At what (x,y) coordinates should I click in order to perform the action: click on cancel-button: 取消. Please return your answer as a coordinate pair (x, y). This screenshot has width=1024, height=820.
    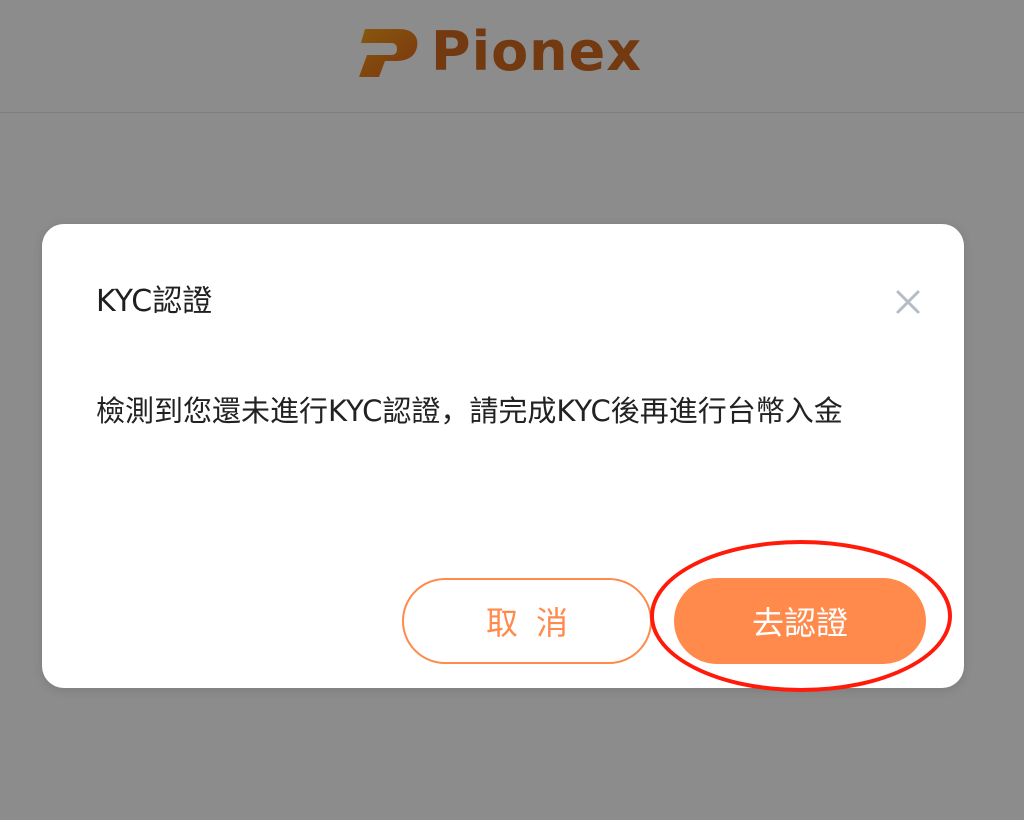
    Looking at the image, I should click on (527, 621).